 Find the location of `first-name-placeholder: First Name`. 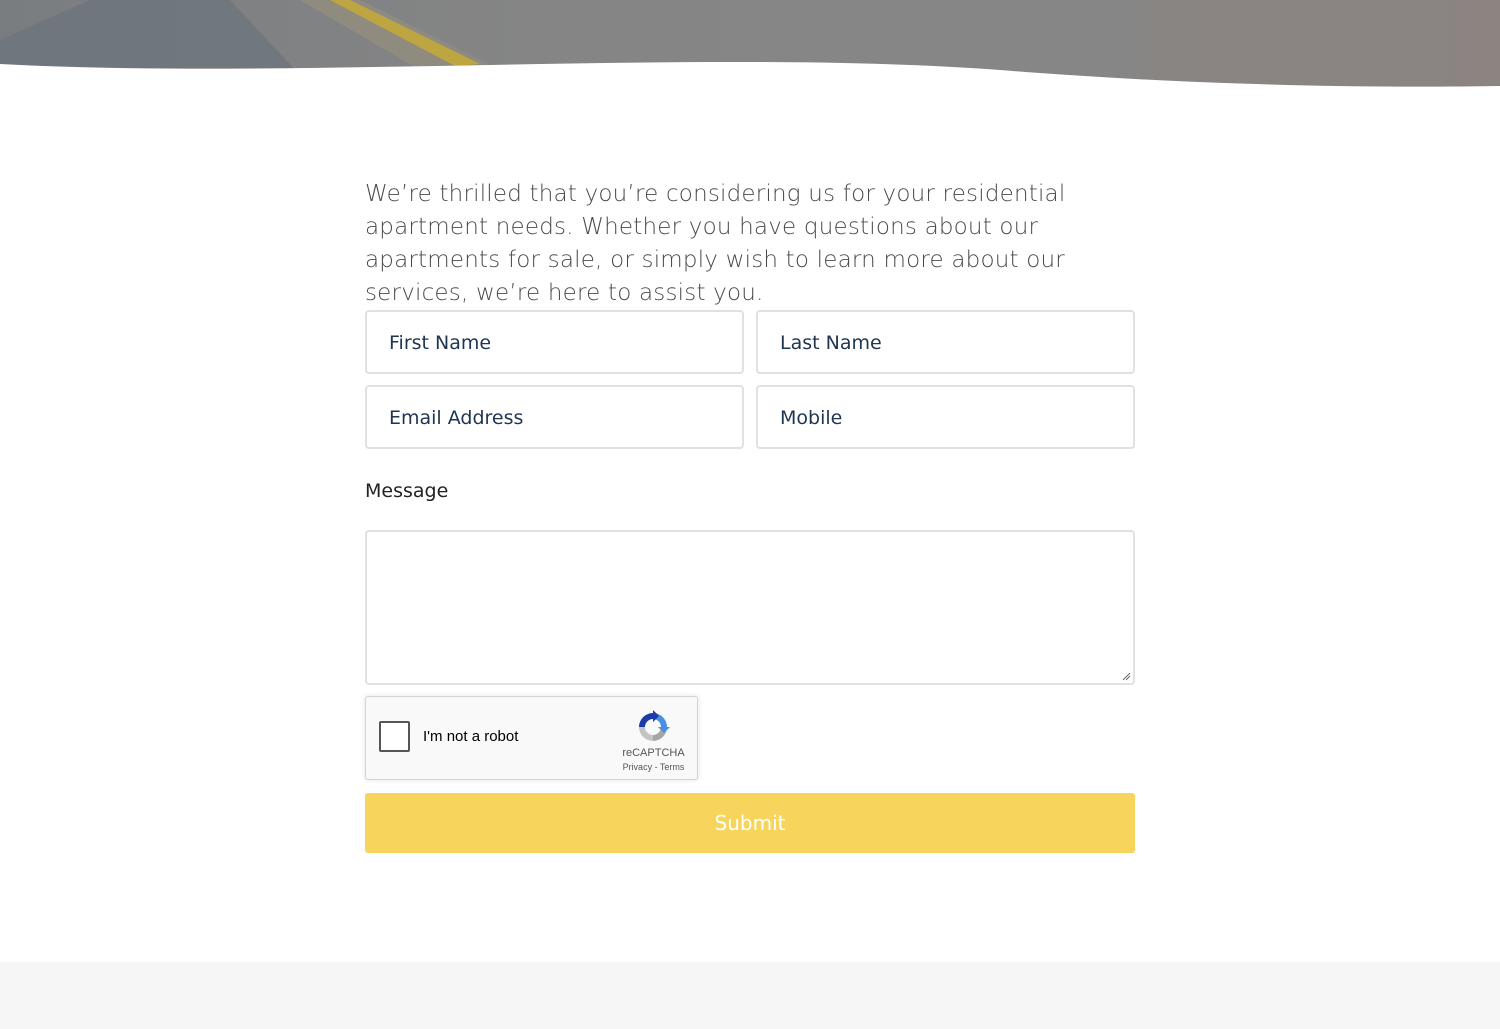

first-name-placeholder: First Name is located at coordinates (440, 343).